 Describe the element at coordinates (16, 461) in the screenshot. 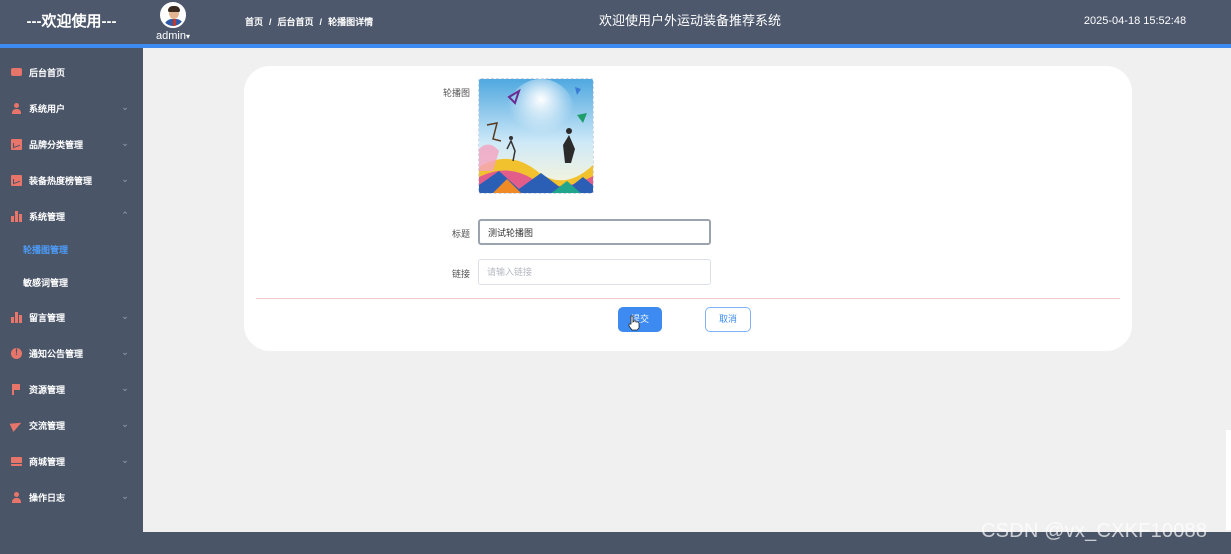

I see `shop-icon` at that location.